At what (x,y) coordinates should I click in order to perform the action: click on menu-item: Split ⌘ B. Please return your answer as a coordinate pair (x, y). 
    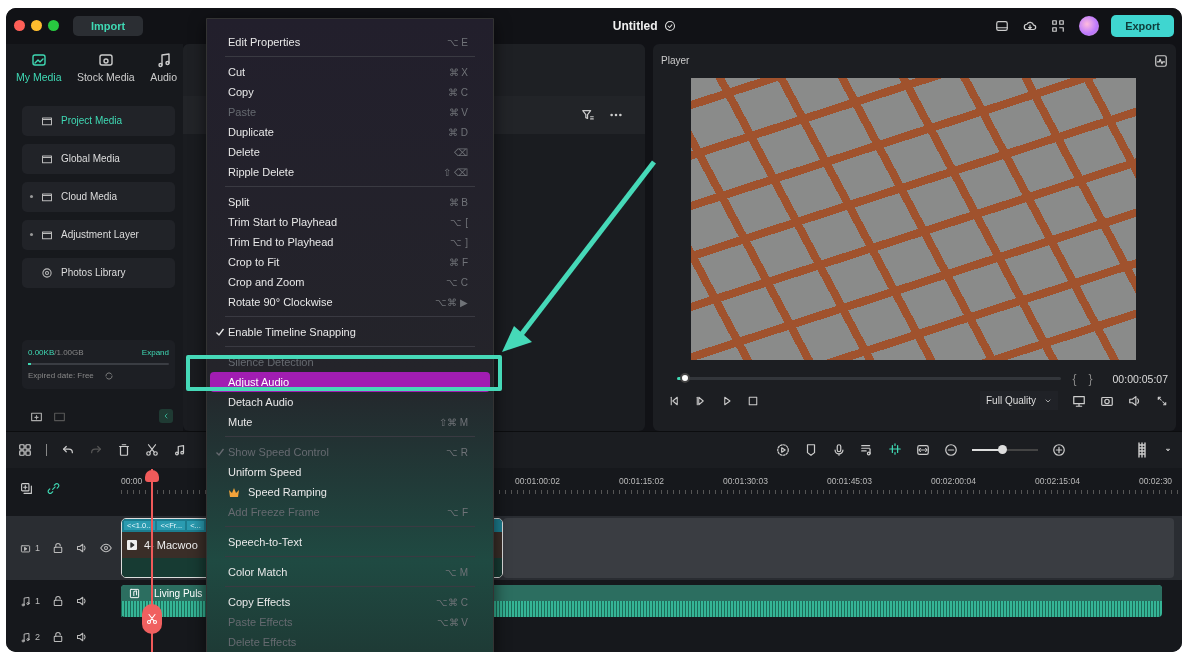
    Looking at the image, I should click on (350, 202).